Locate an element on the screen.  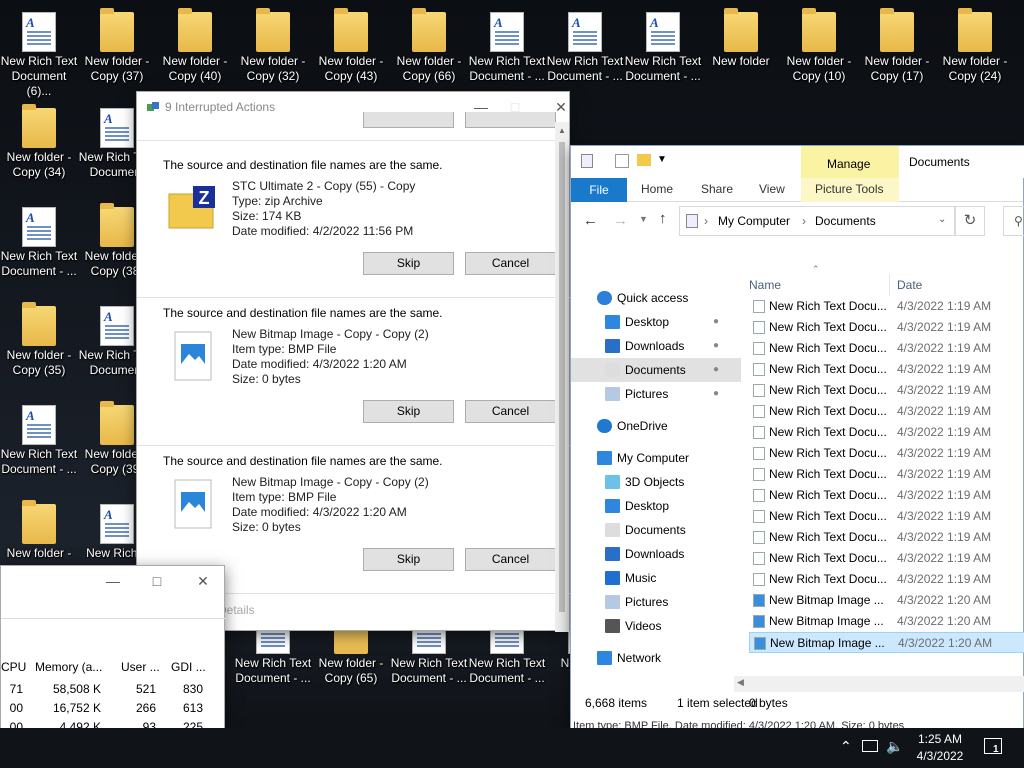
skip-button-partial is located at coordinates (408, 120).